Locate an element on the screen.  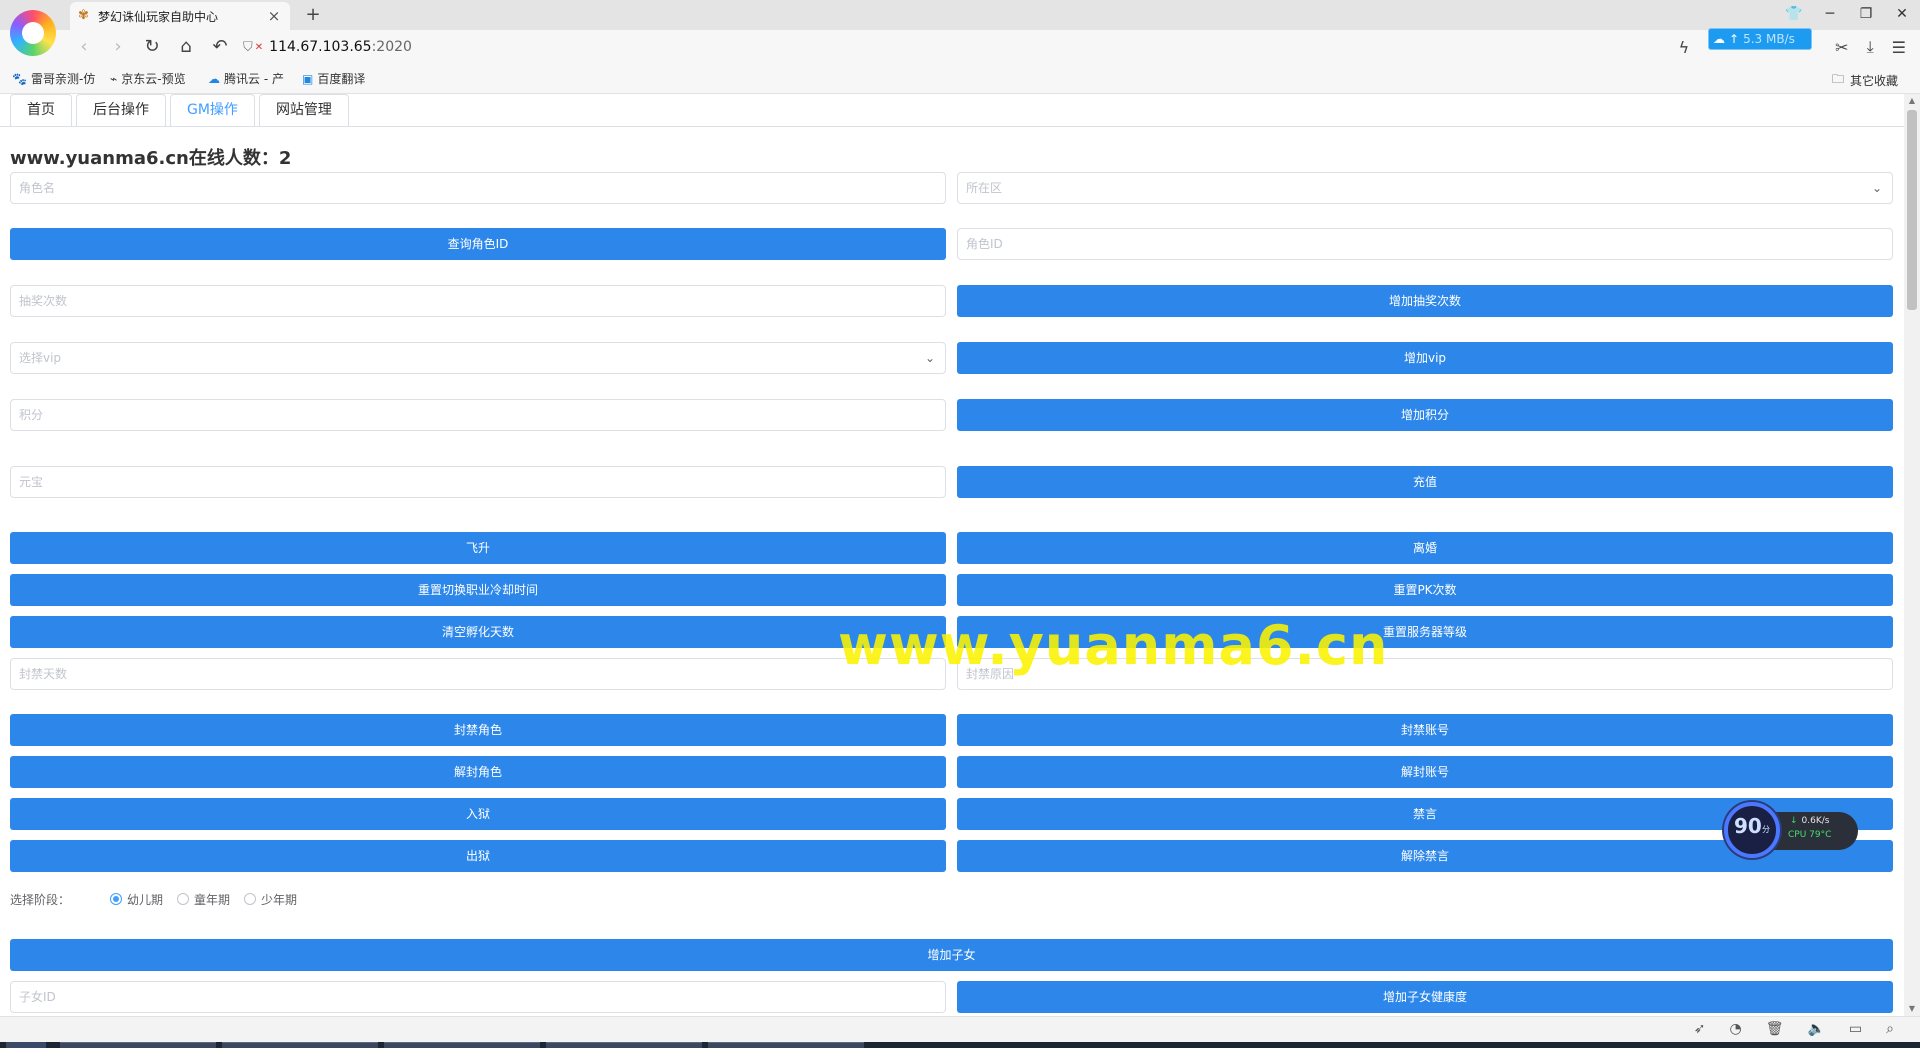
tab-site-admin: 网站管理 is located at coordinates (303, 110).